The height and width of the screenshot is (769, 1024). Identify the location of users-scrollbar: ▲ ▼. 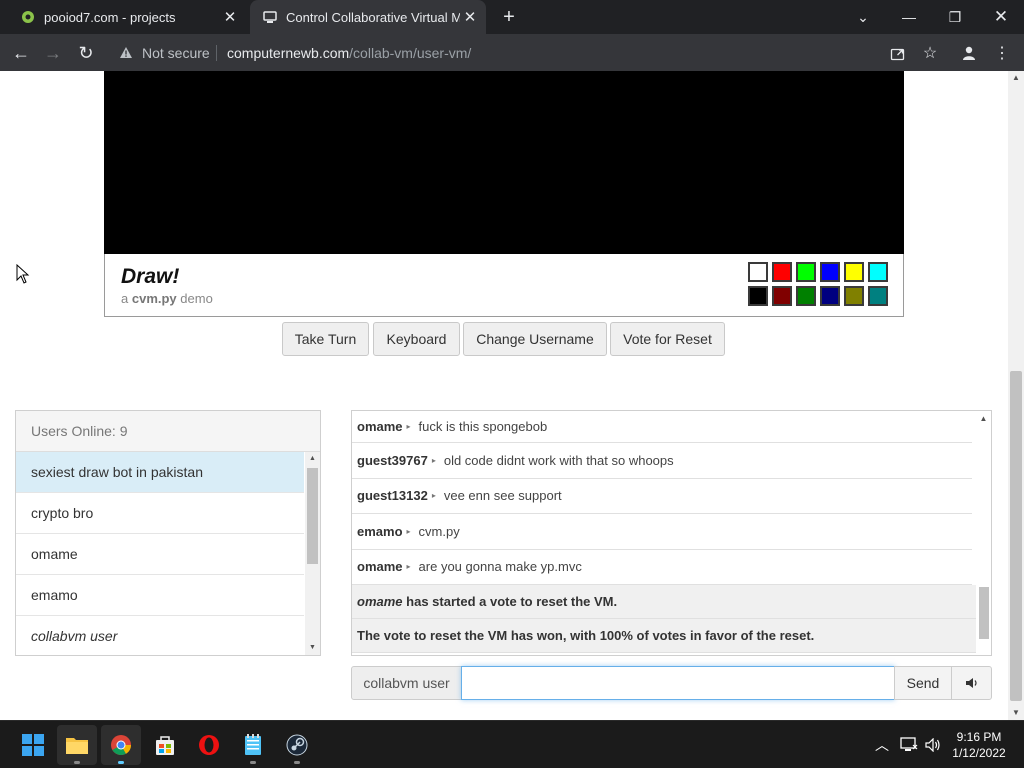
(312, 553).